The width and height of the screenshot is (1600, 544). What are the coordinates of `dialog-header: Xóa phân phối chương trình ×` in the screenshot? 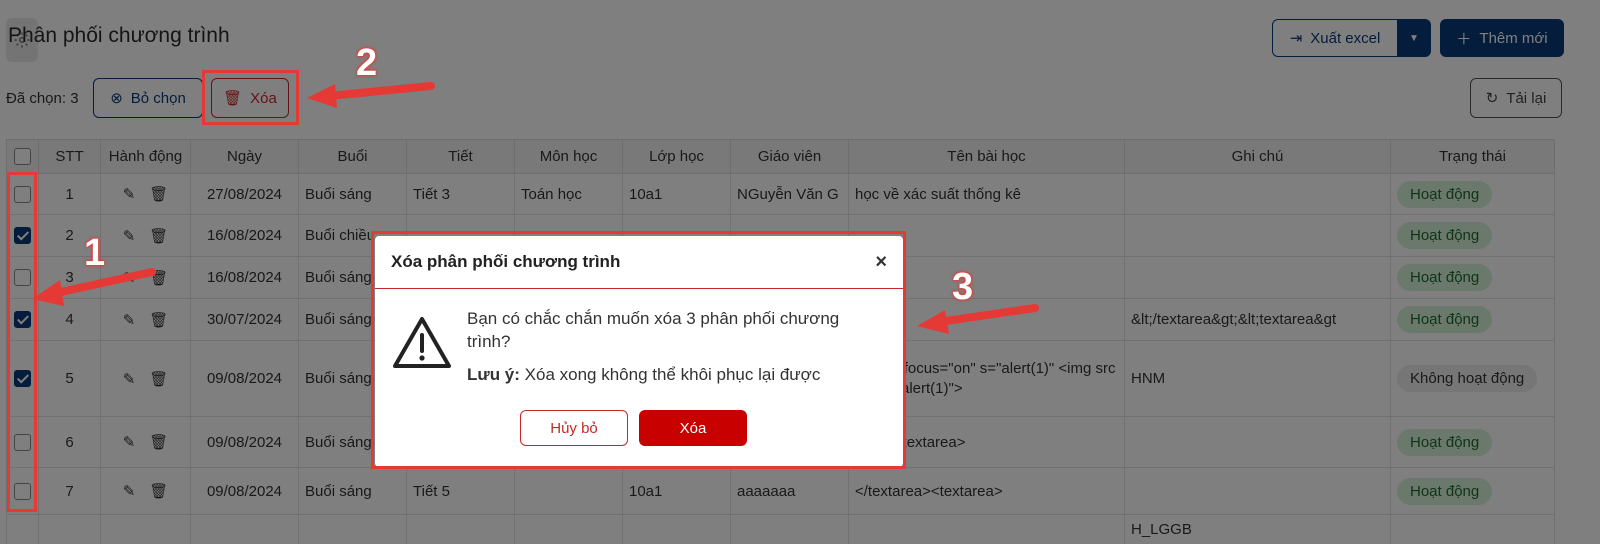 It's located at (639, 262).